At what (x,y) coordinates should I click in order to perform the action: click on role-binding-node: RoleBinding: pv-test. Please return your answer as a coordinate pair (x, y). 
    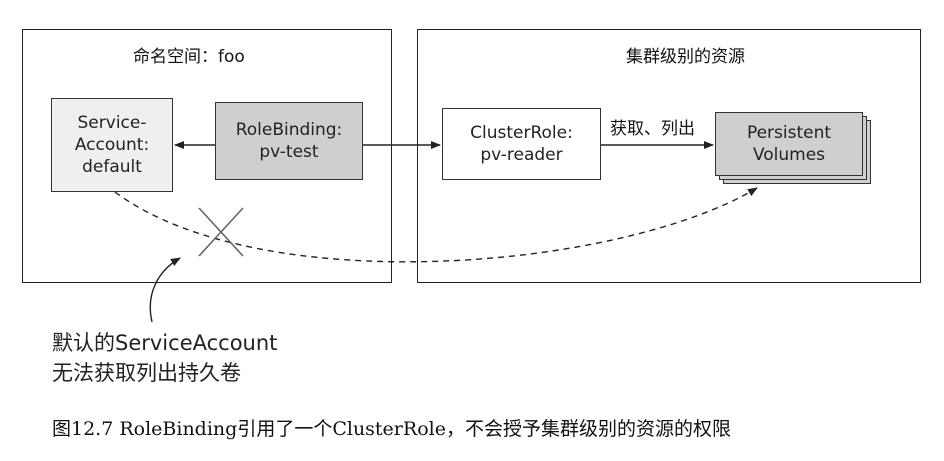
    Looking at the image, I should click on (289, 141).